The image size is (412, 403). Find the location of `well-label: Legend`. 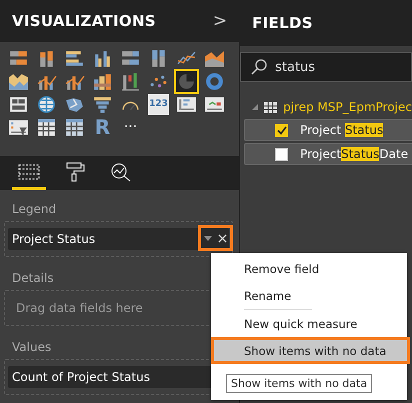

well-label: Legend is located at coordinates (34, 209).